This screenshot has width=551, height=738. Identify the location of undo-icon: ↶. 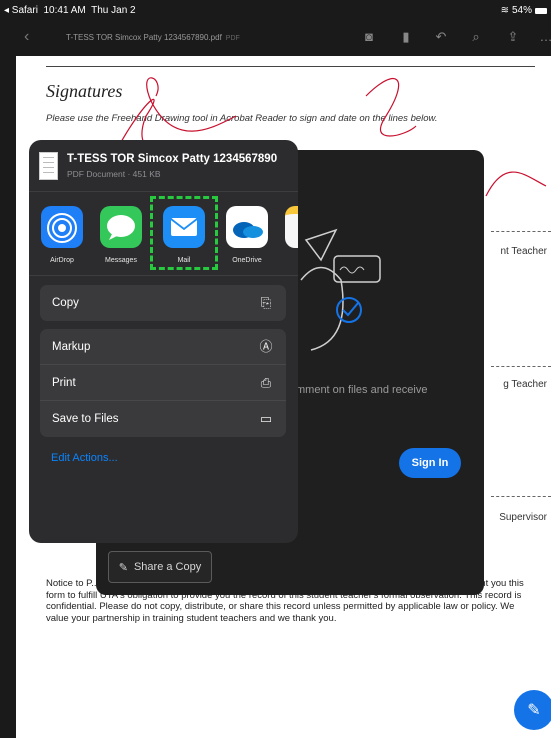
(441, 38).